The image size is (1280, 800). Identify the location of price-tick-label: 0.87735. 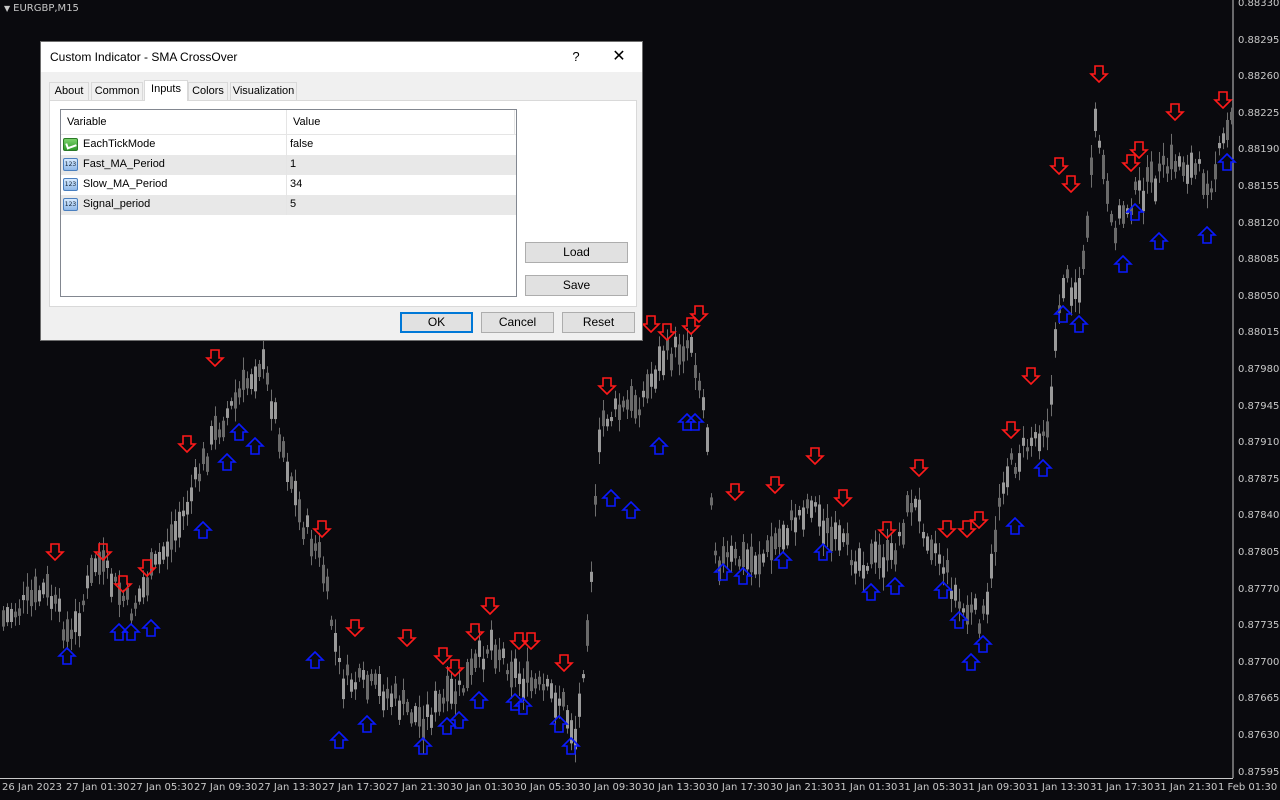
(1259, 626).